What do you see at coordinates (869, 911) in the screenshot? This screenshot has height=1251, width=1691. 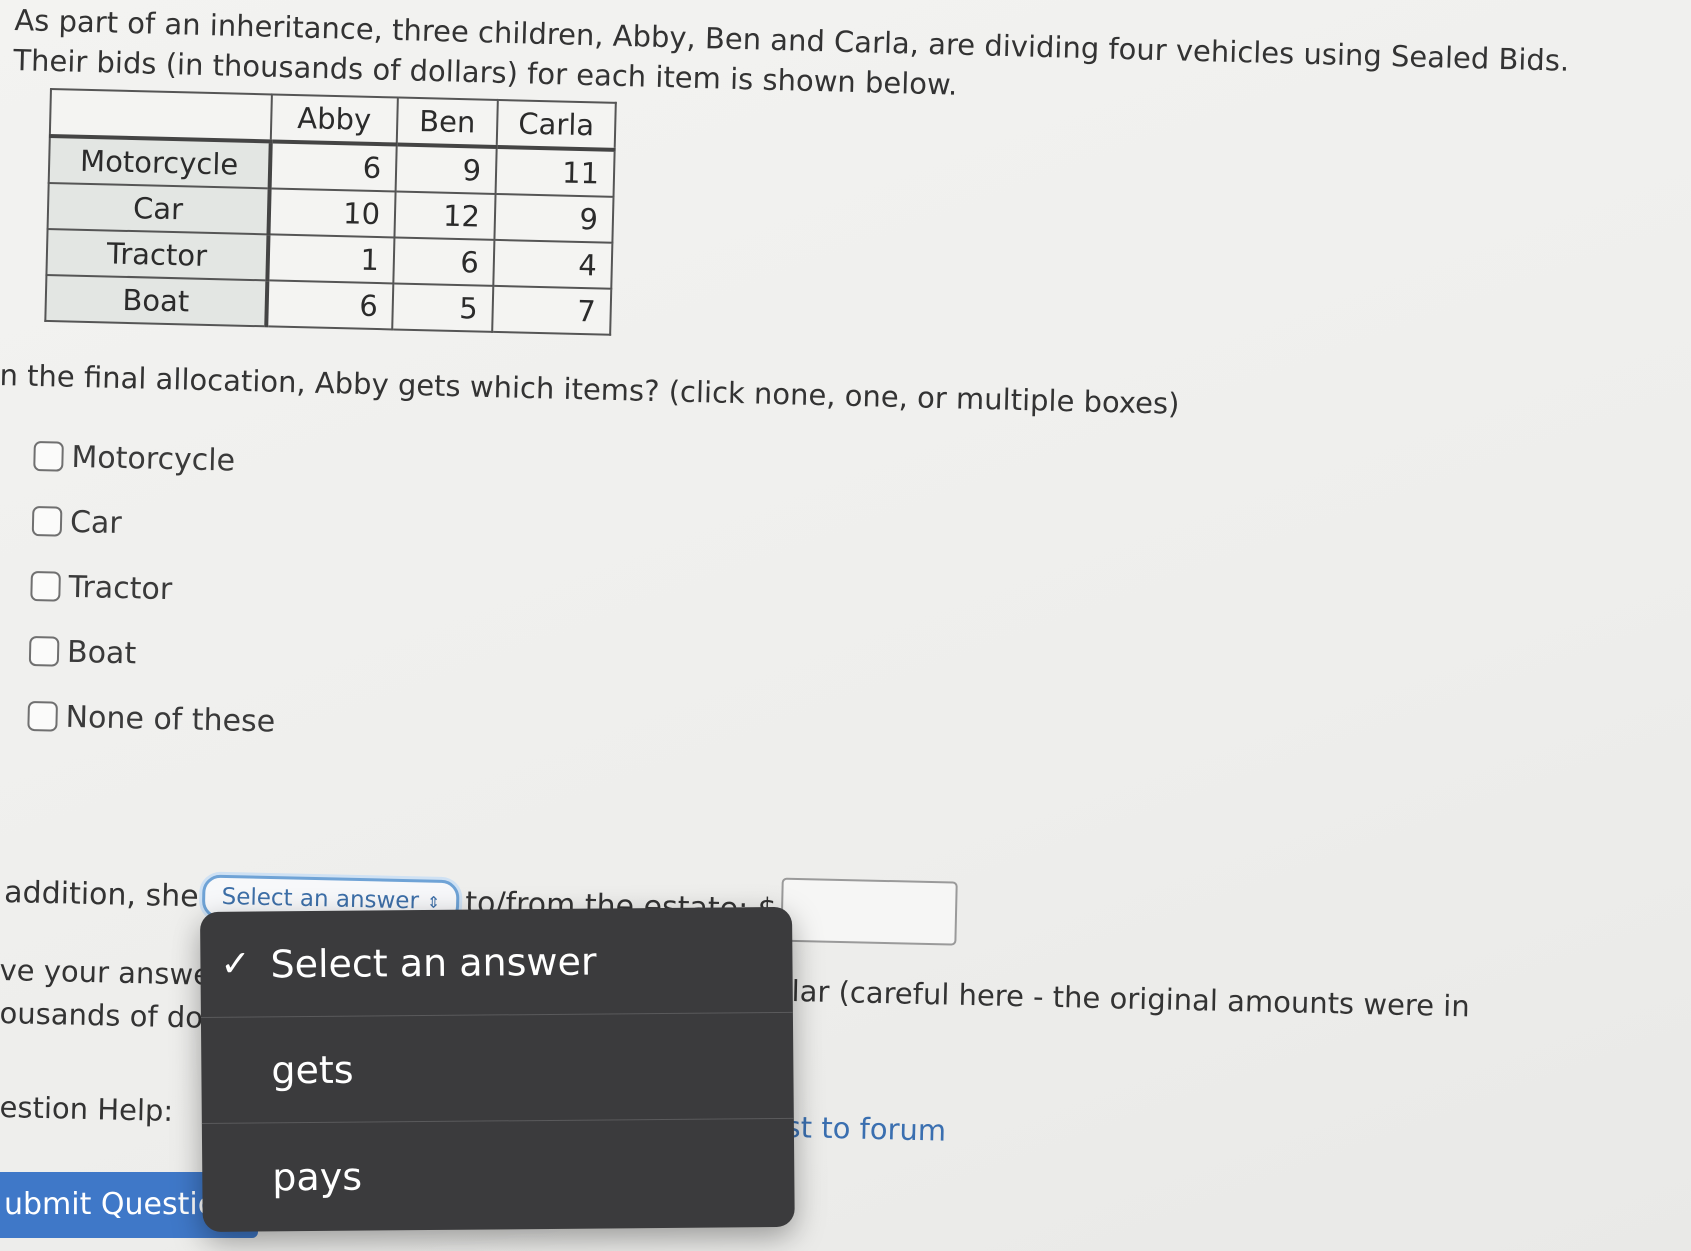 I see `dollar-amount-input` at bounding box center [869, 911].